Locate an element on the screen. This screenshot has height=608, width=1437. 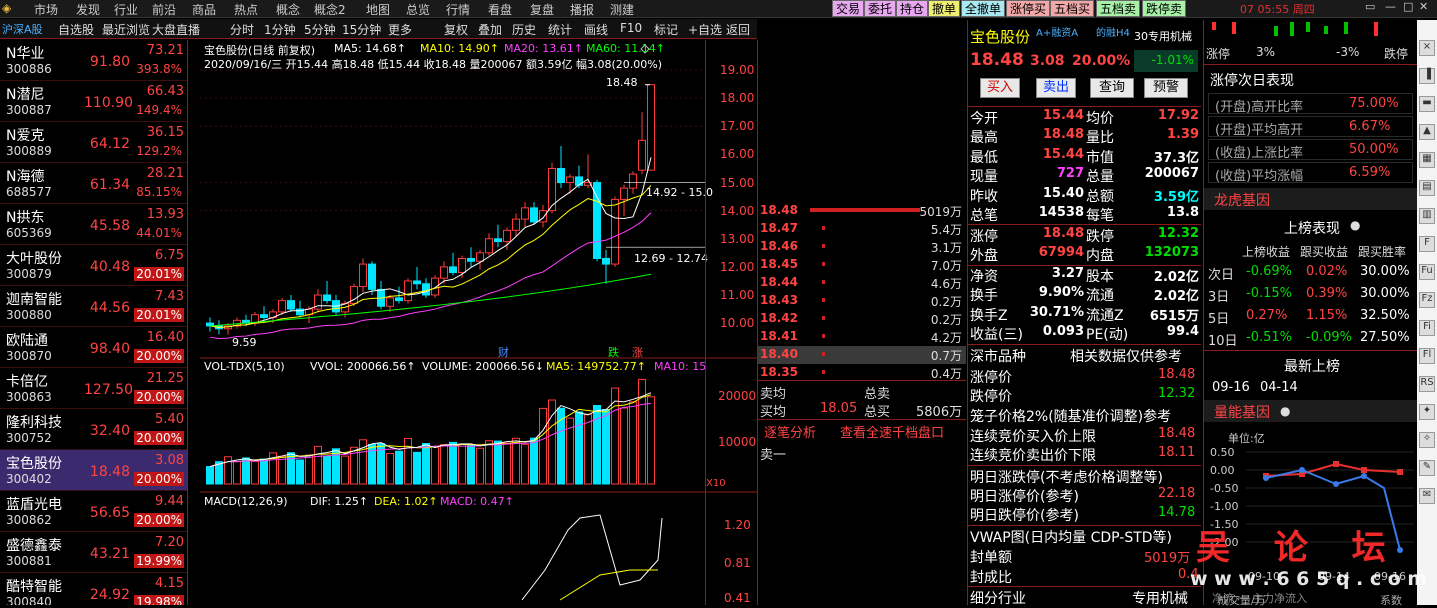
side-tool-icon: ▐ is located at coordinates (1427, 76).